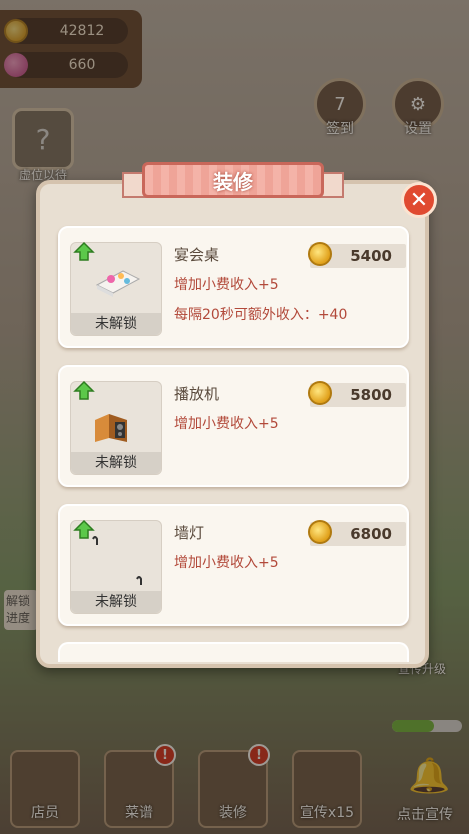  I want to click on wall-lamp-icon, so click(117, 560).